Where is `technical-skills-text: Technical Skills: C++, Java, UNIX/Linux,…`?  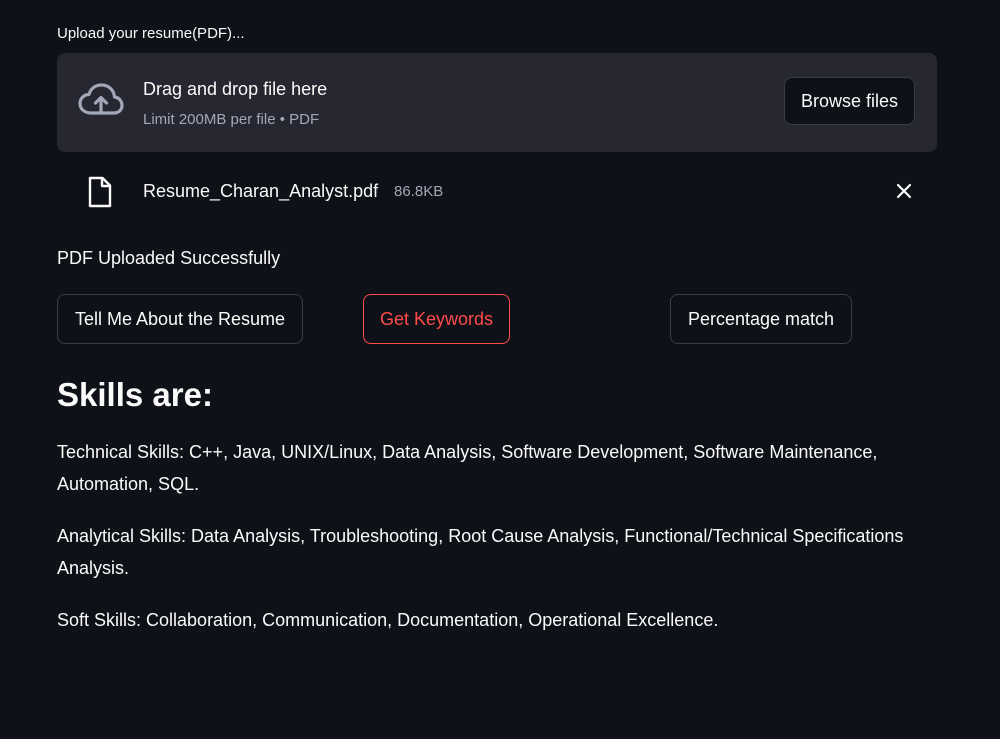 technical-skills-text: Technical Skills: C++, Java, UNIX/Linux,… is located at coordinates (467, 468).